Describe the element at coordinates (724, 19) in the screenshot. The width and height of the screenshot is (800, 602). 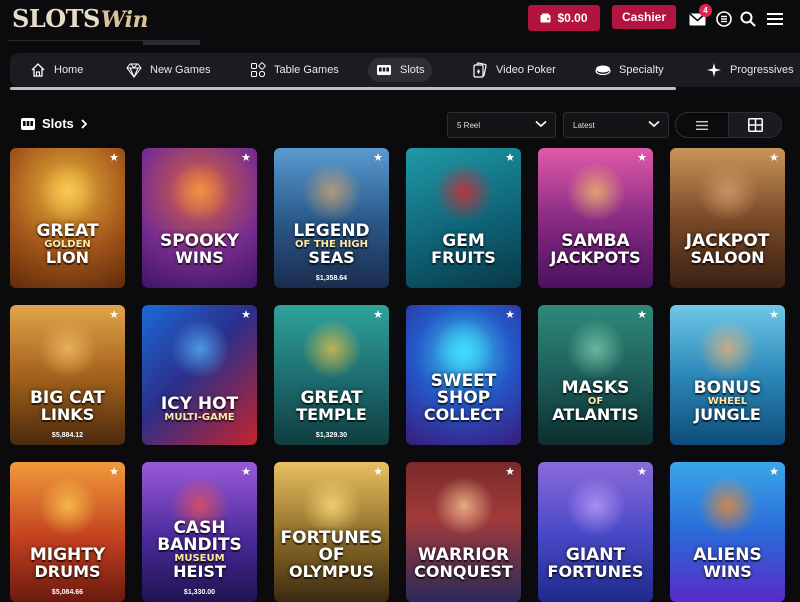
I see `list-icon` at that location.